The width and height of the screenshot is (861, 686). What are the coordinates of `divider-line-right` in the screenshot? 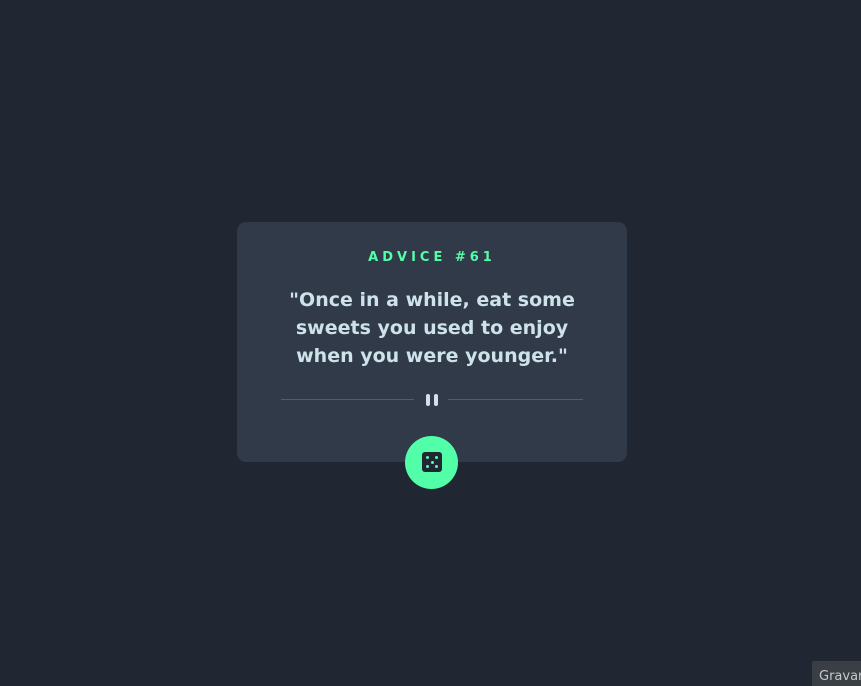 It's located at (515, 399).